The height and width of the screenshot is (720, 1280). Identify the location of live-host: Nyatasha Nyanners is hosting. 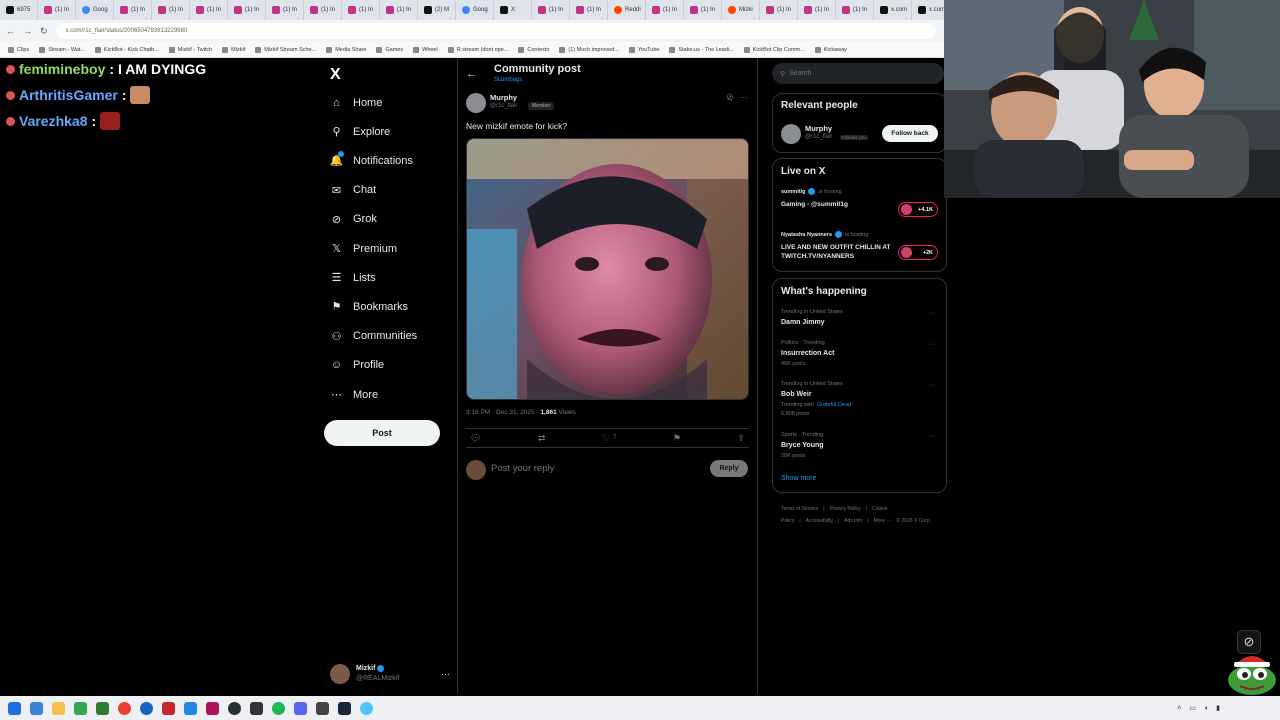
(824, 234).